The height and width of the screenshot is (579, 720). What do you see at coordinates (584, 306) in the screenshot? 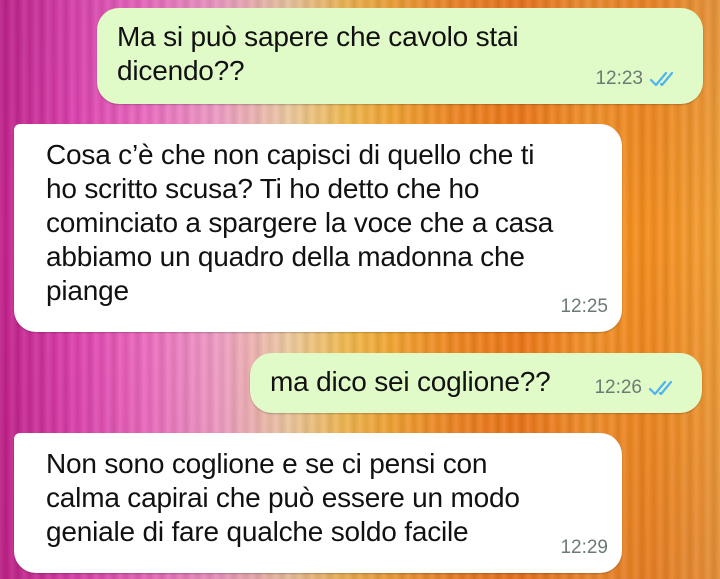
I see `message-timestamp: 12:25` at bounding box center [584, 306].